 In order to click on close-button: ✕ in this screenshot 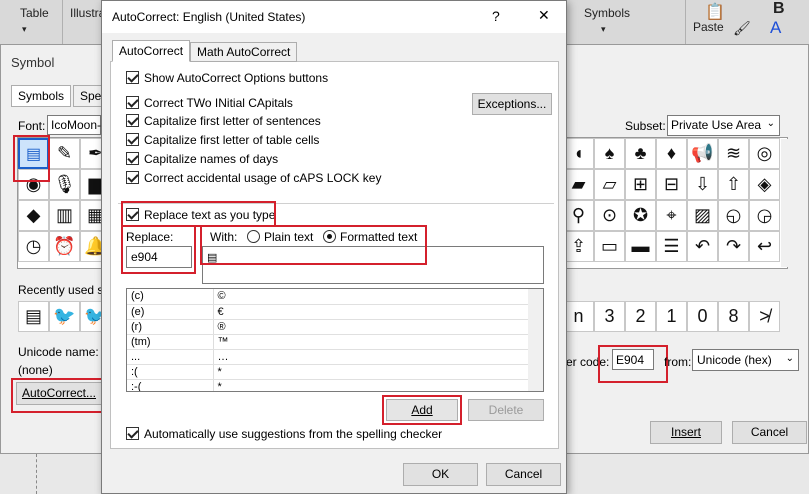, I will do `click(544, 15)`.